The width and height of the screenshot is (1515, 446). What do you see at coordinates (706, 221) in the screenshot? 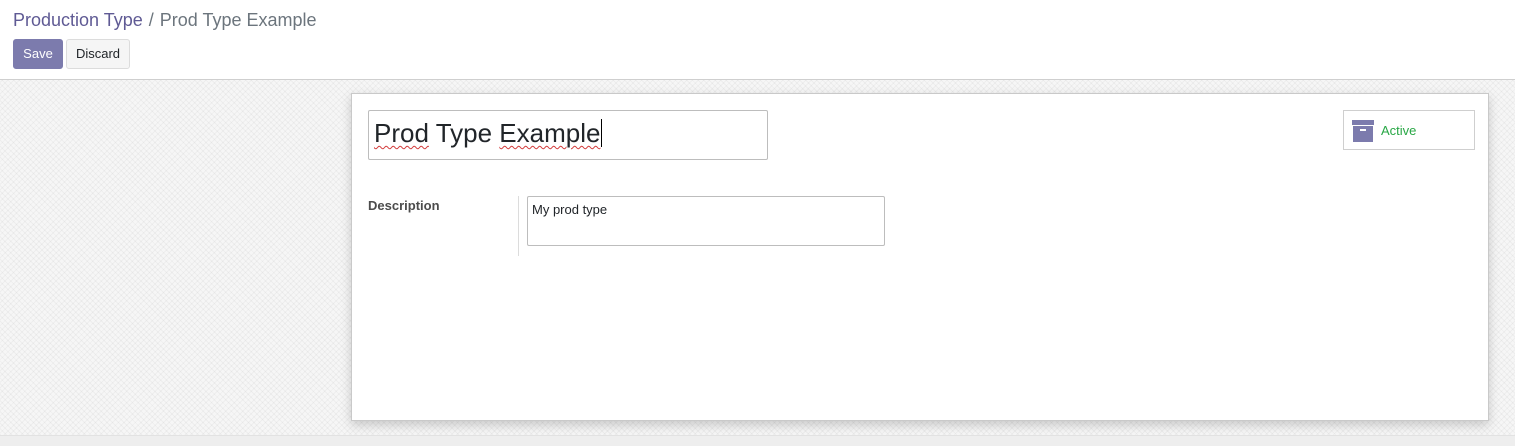
I see `description-input: My prod type` at bounding box center [706, 221].